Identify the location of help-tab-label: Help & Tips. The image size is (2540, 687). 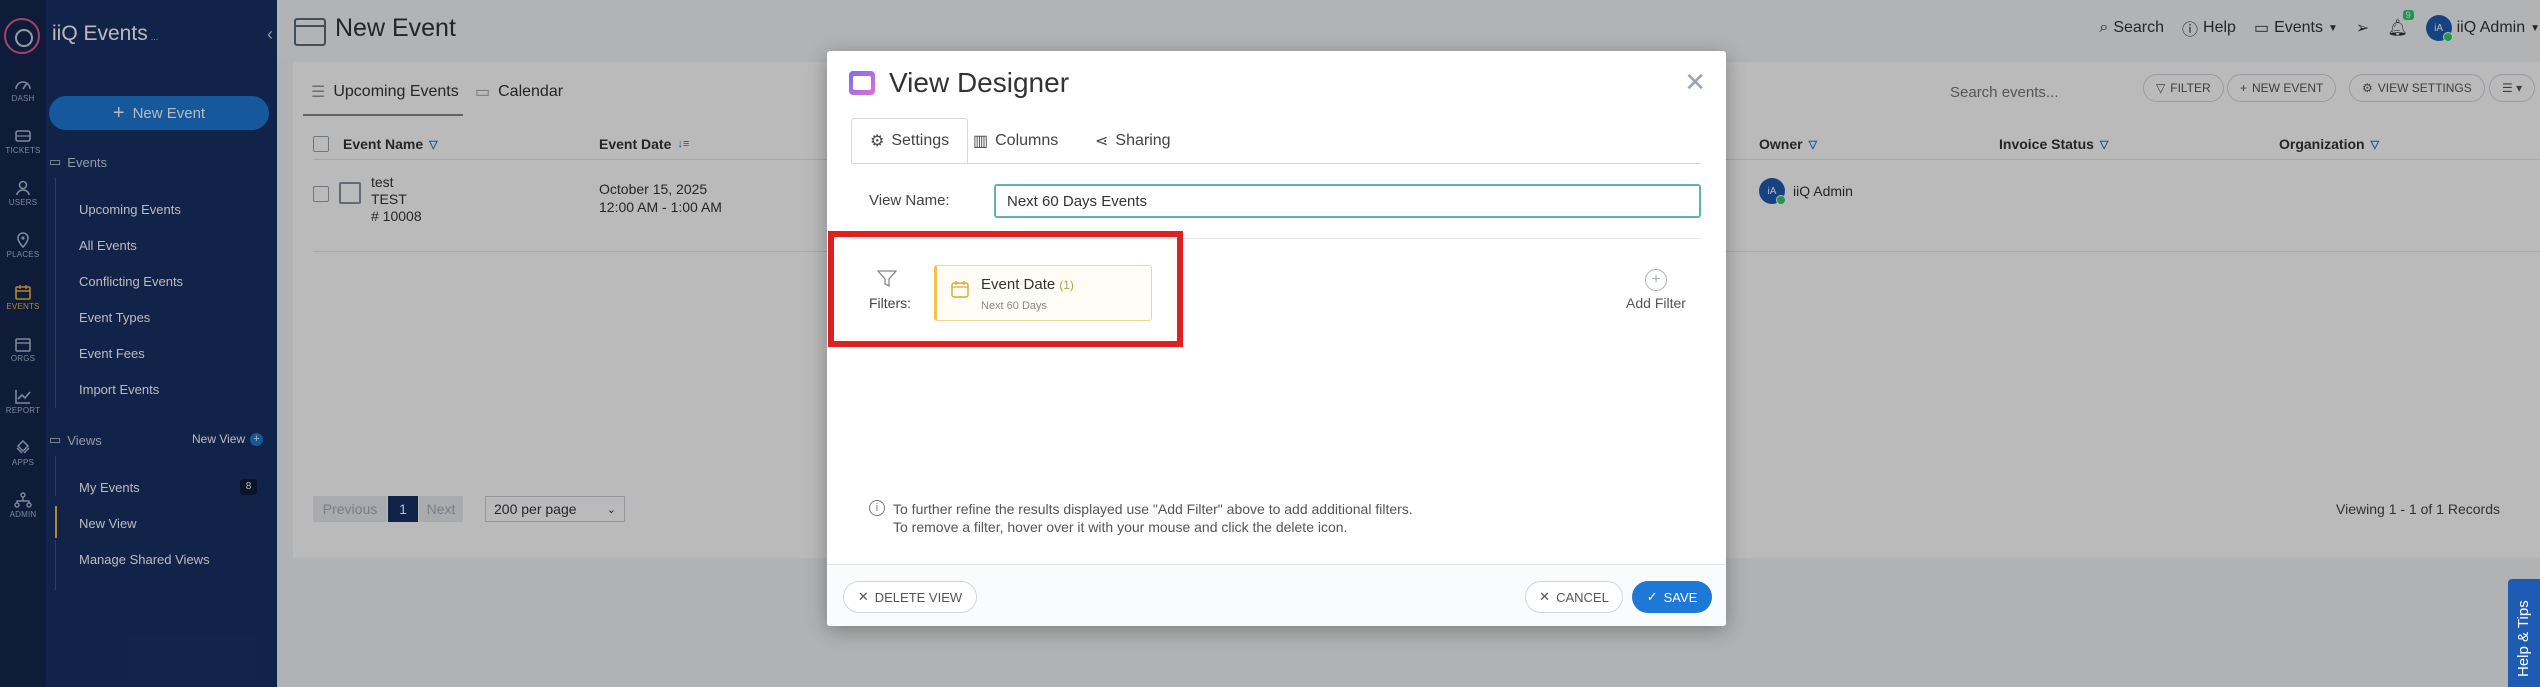
(2523, 638).